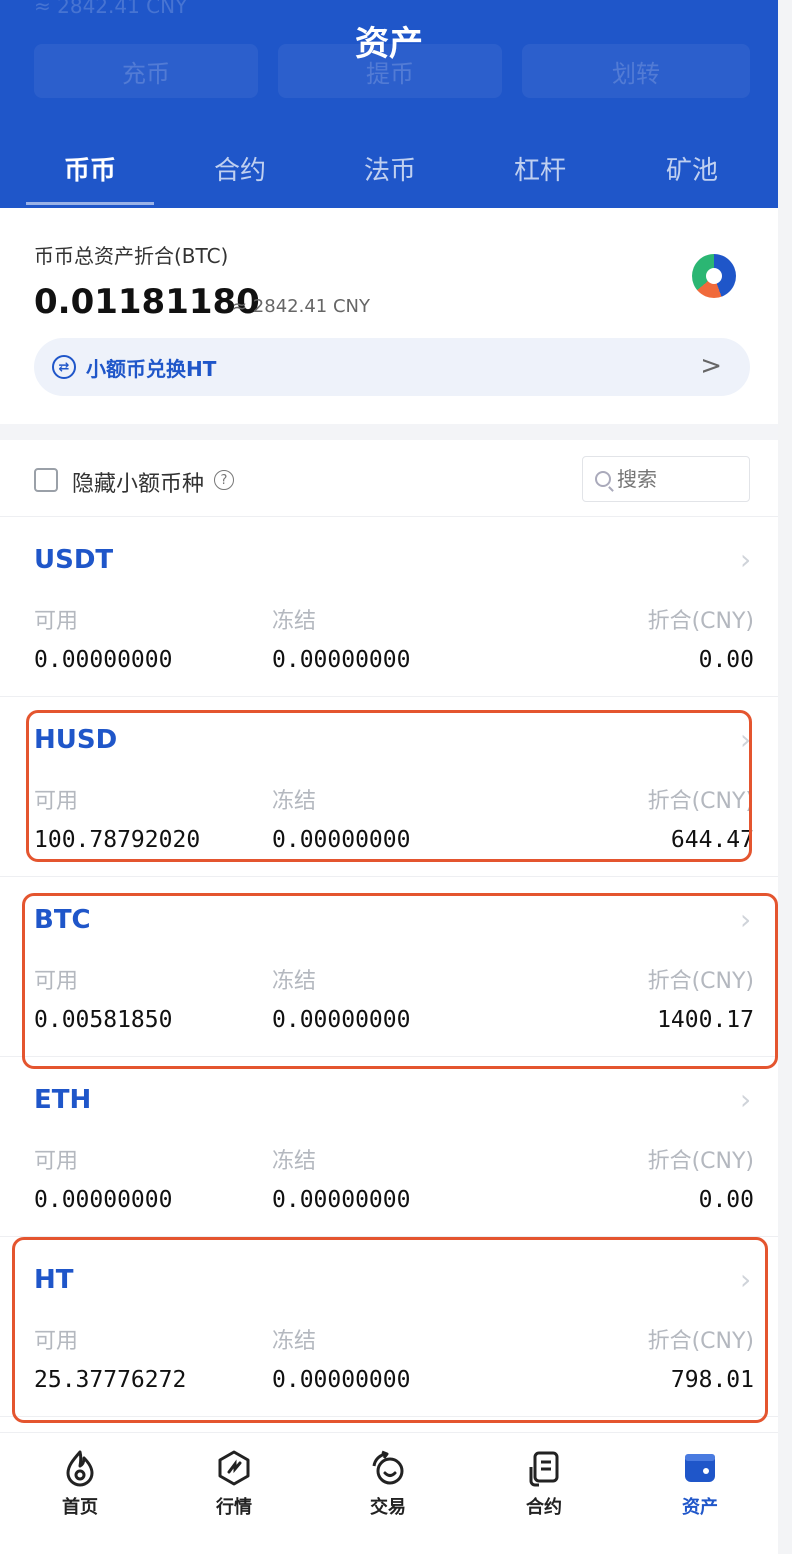 This screenshot has height=1554, width=792. I want to click on search-box, so click(666, 479).